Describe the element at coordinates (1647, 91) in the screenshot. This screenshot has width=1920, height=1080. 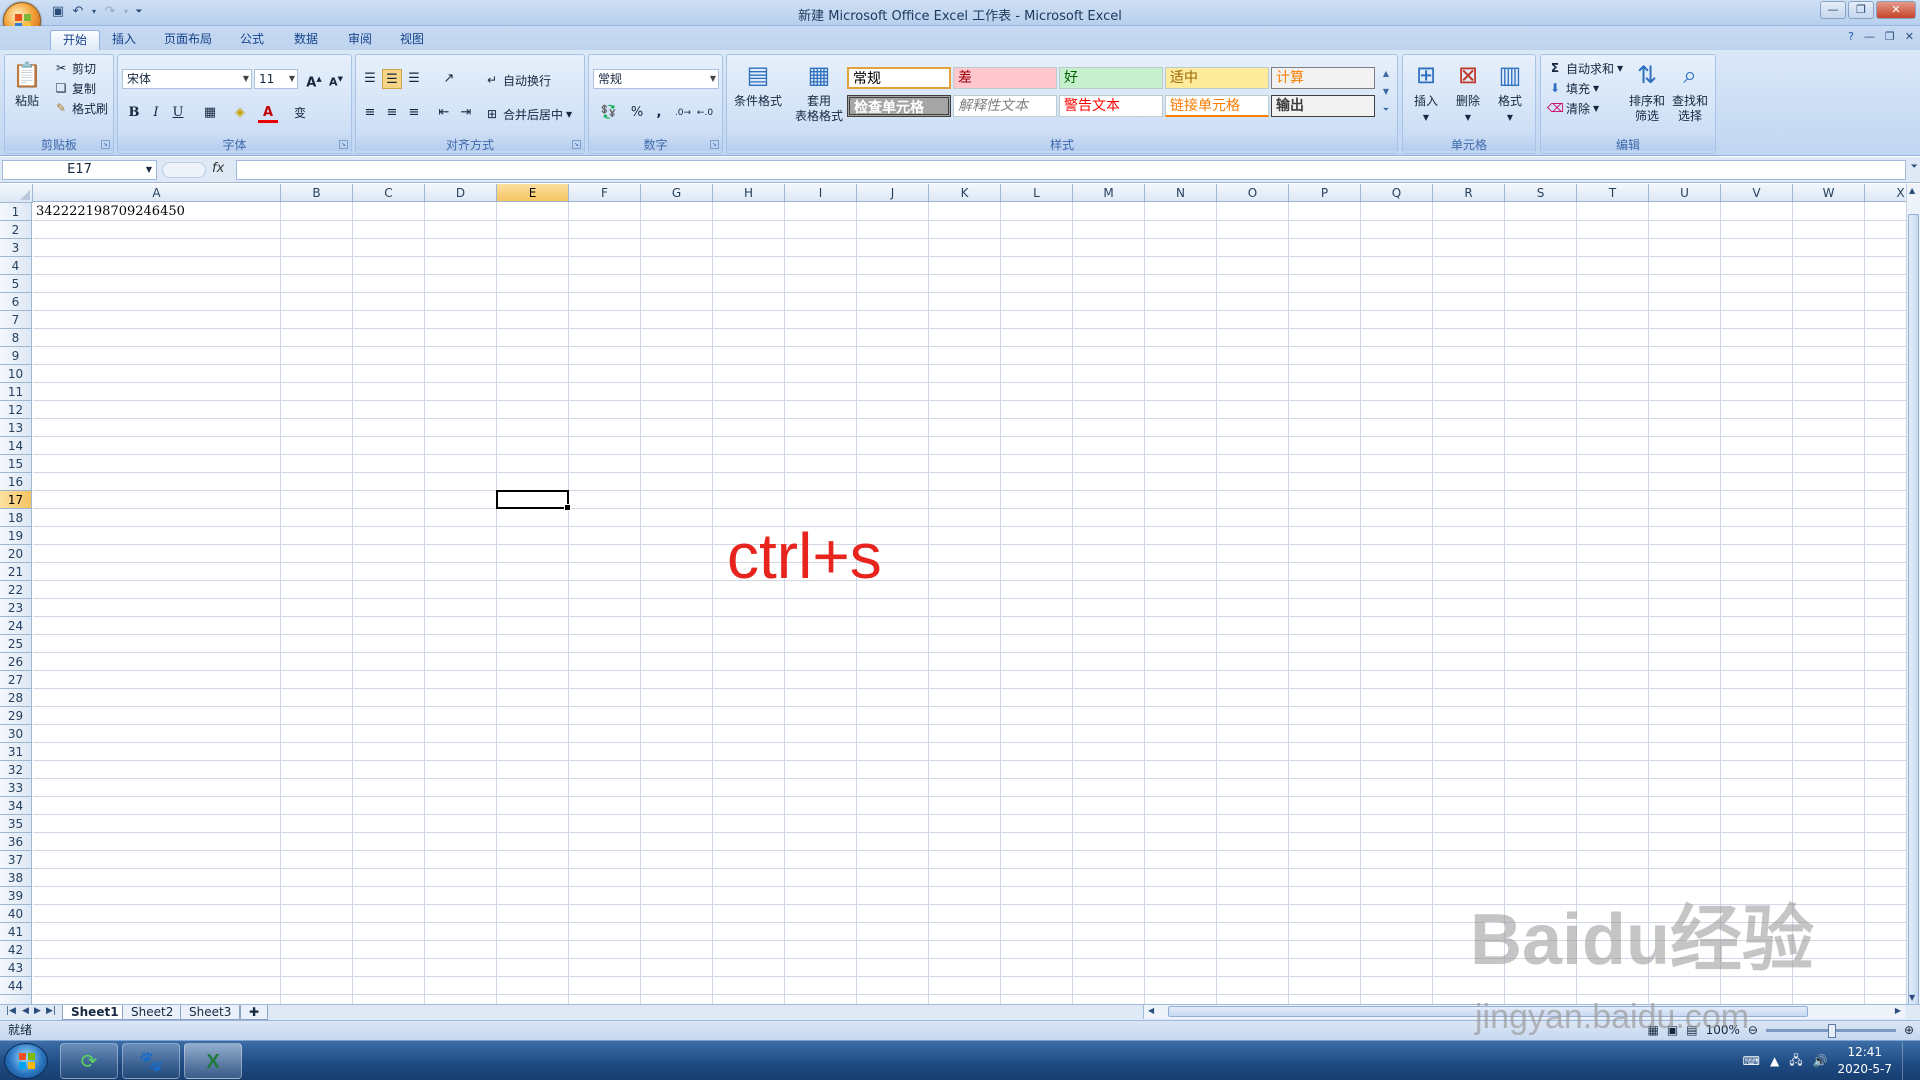
I see `sort-filter-button: ⇅ 排序和 筛选` at that location.